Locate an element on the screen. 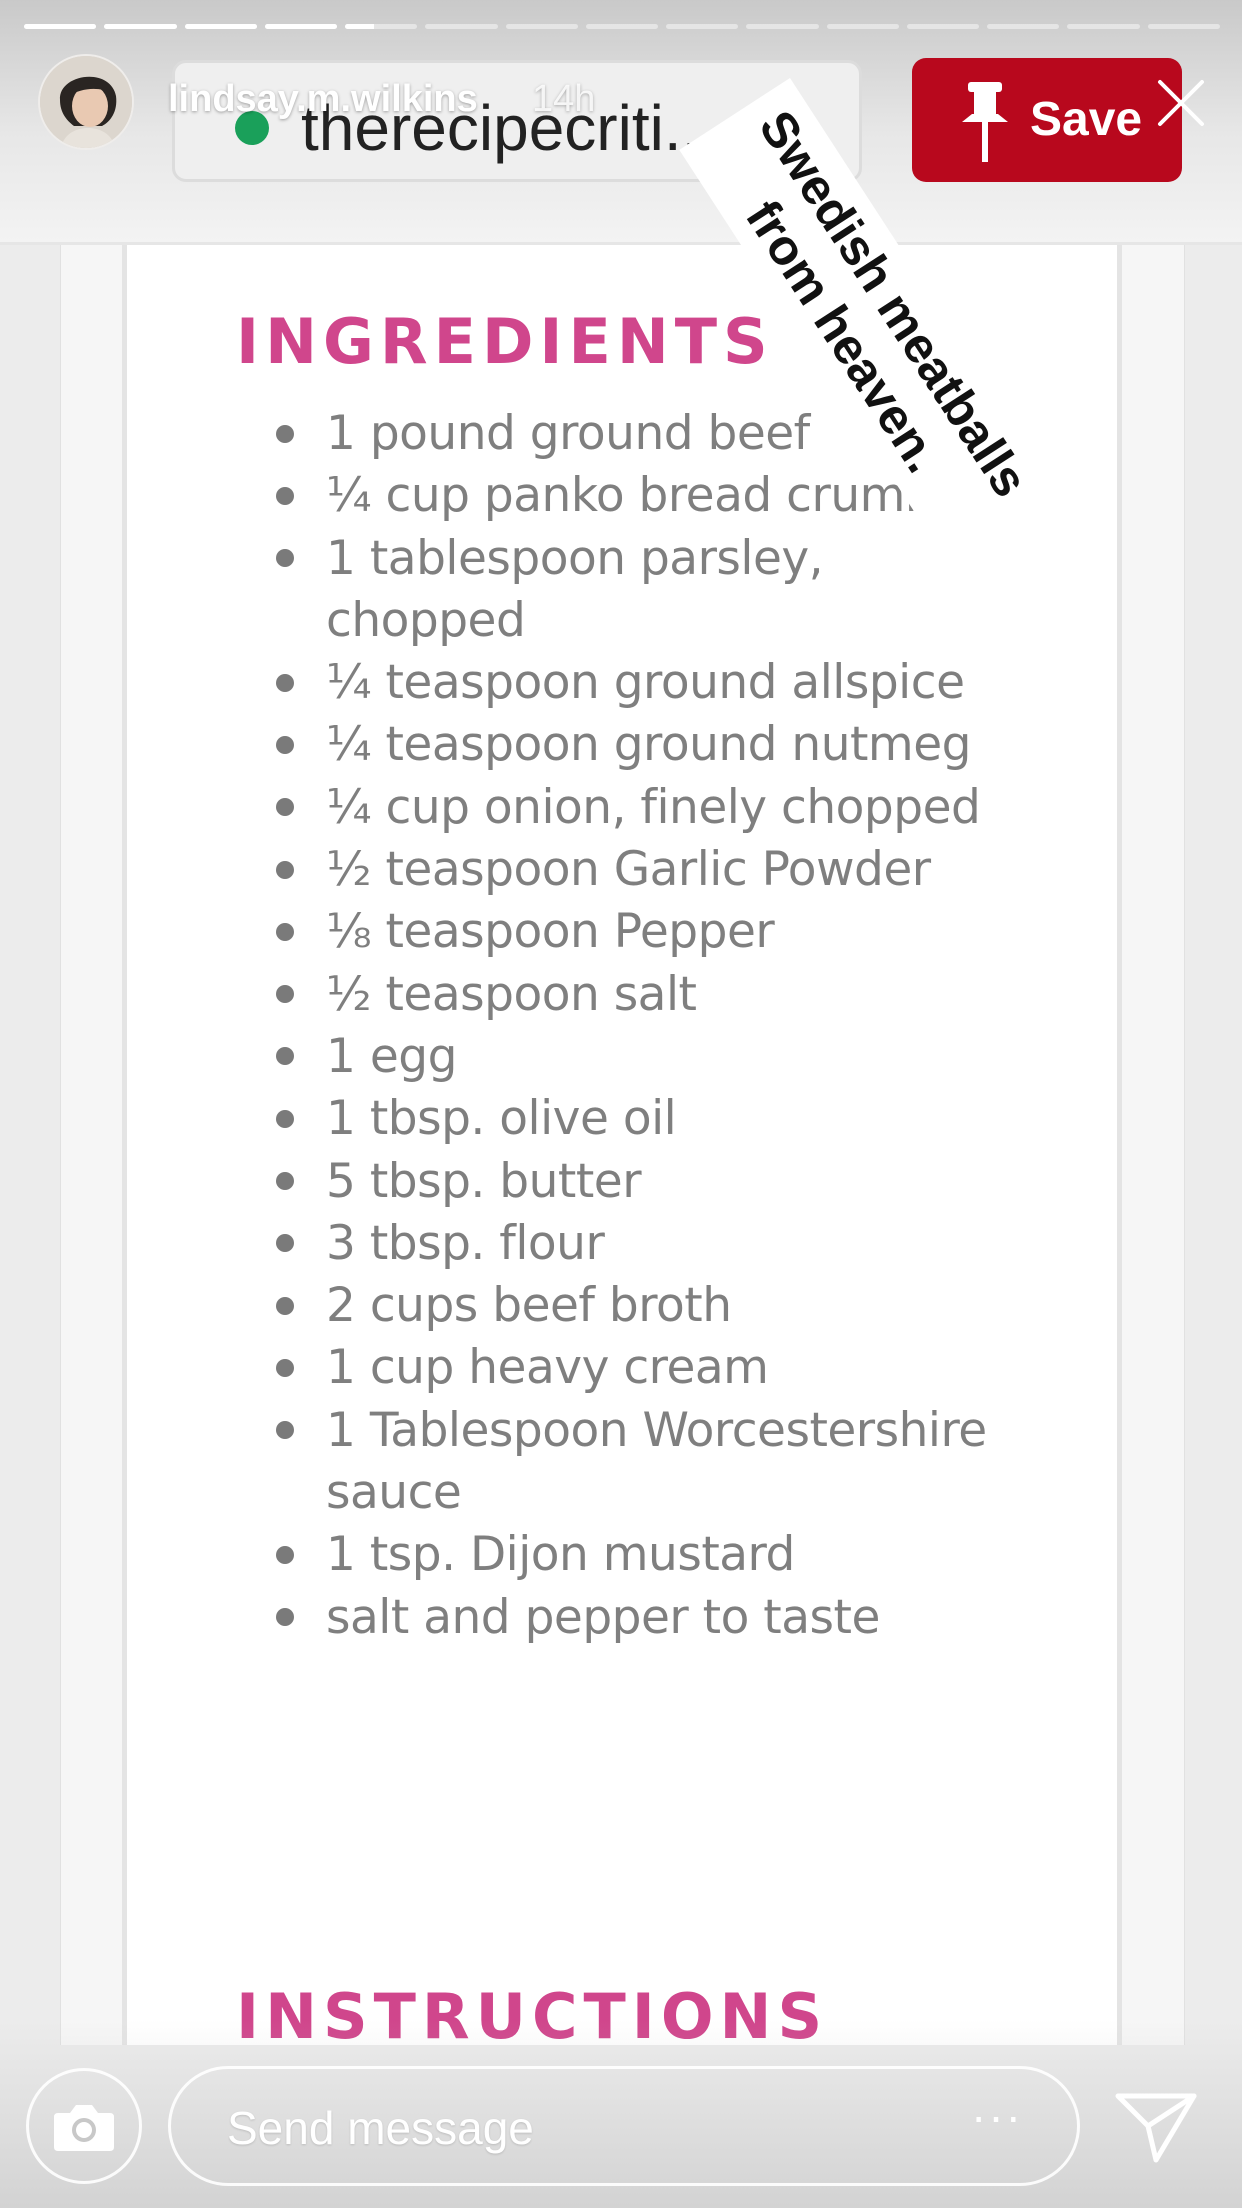  ingredient-text: 1 tsp. Dijon mustard is located at coordinates (560, 1555).